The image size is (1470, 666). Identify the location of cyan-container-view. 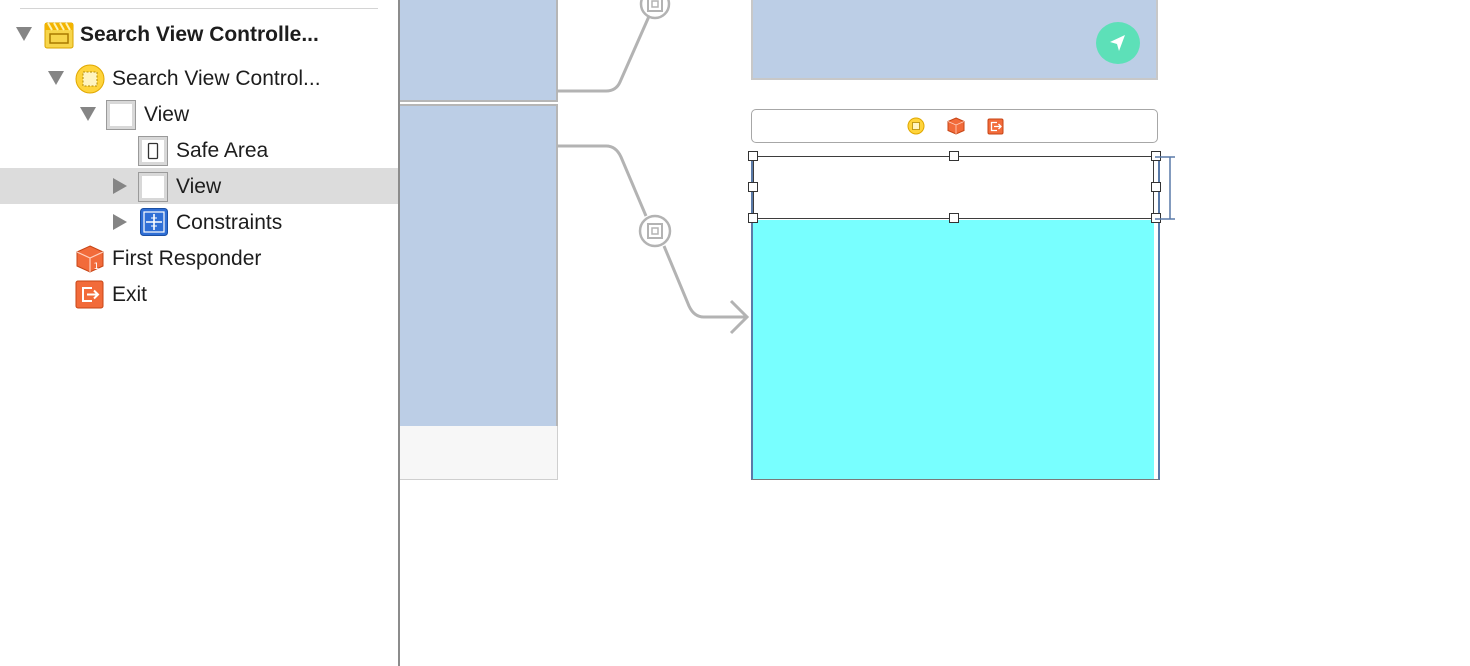
(953, 349).